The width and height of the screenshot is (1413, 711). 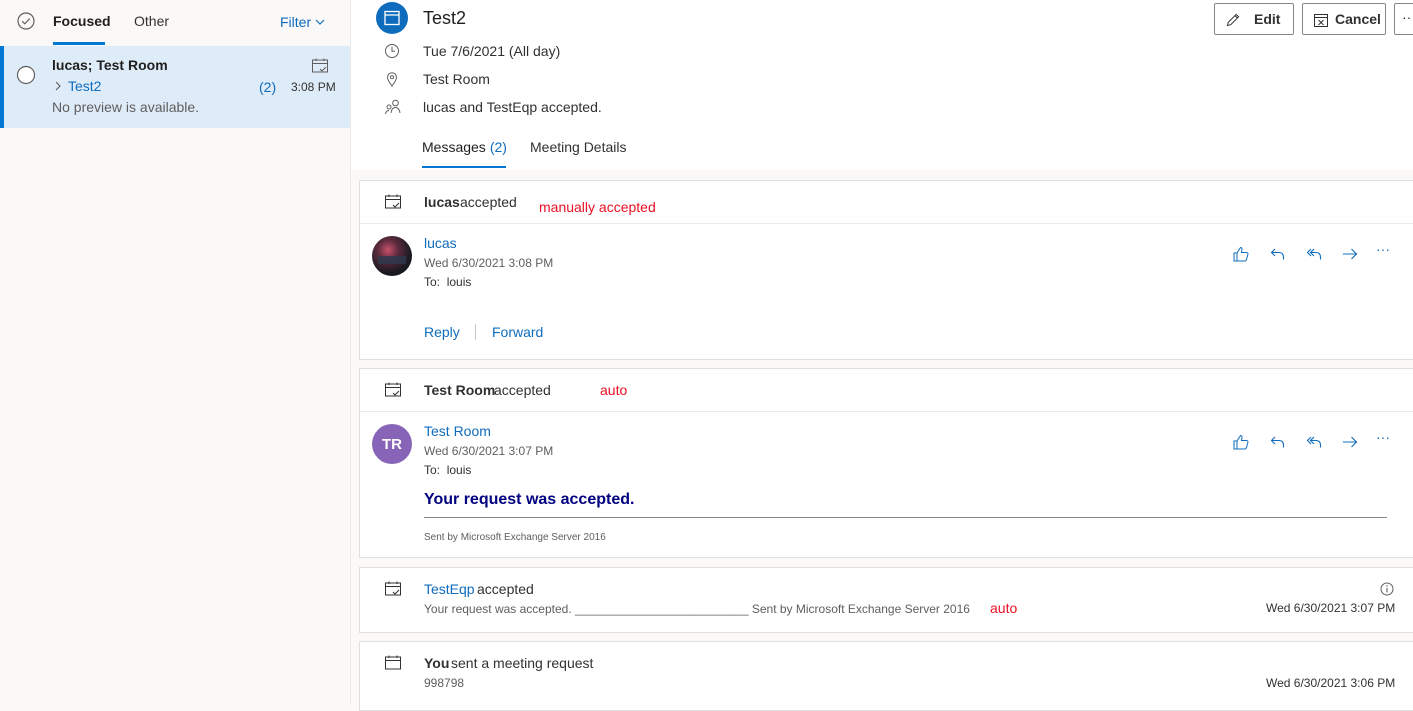 I want to click on filter-button: Filter, so click(x=302, y=22).